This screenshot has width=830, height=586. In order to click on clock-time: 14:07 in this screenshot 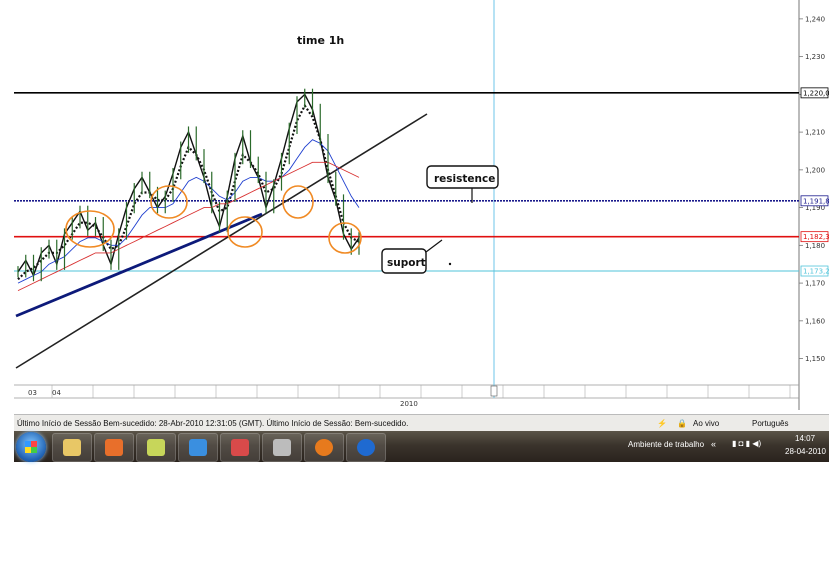, I will do `click(805, 438)`.